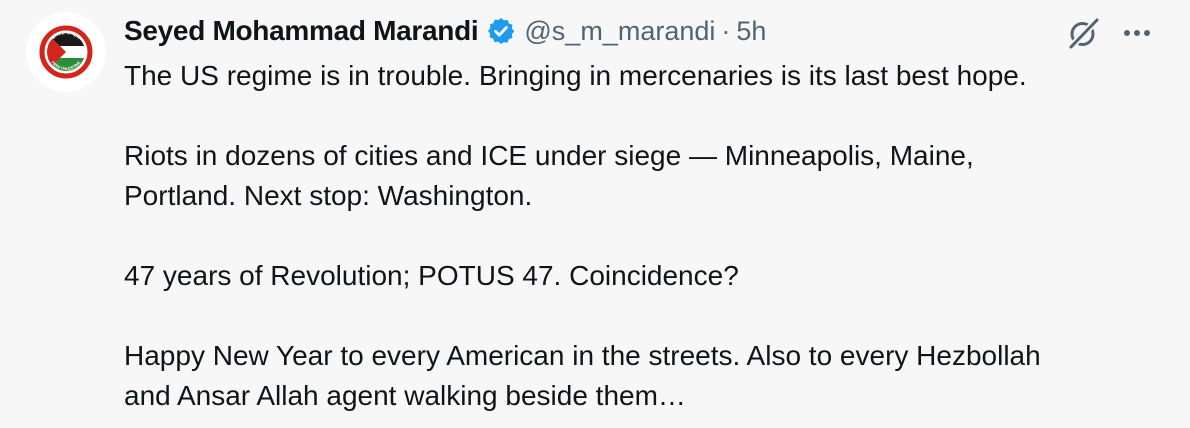 The height and width of the screenshot is (428, 1190). Describe the element at coordinates (619, 31) in the screenshot. I see `handle: @s_m_marandi` at that location.